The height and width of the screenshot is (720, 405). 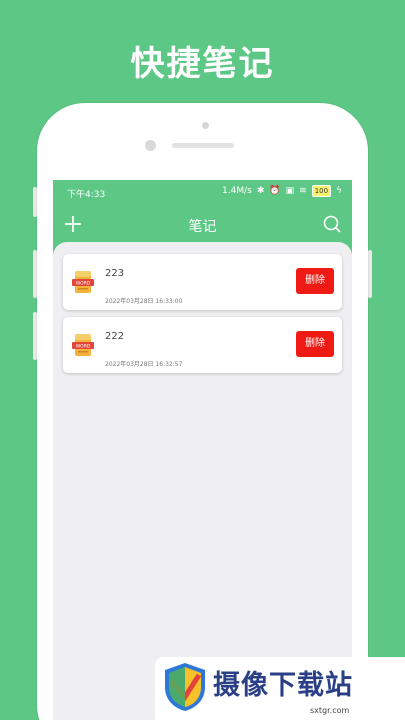 What do you see at coordinates (283, 685) in the screenshot?
I see `watermark-brand: 摄像下载站` at bounding box center [283, 685].